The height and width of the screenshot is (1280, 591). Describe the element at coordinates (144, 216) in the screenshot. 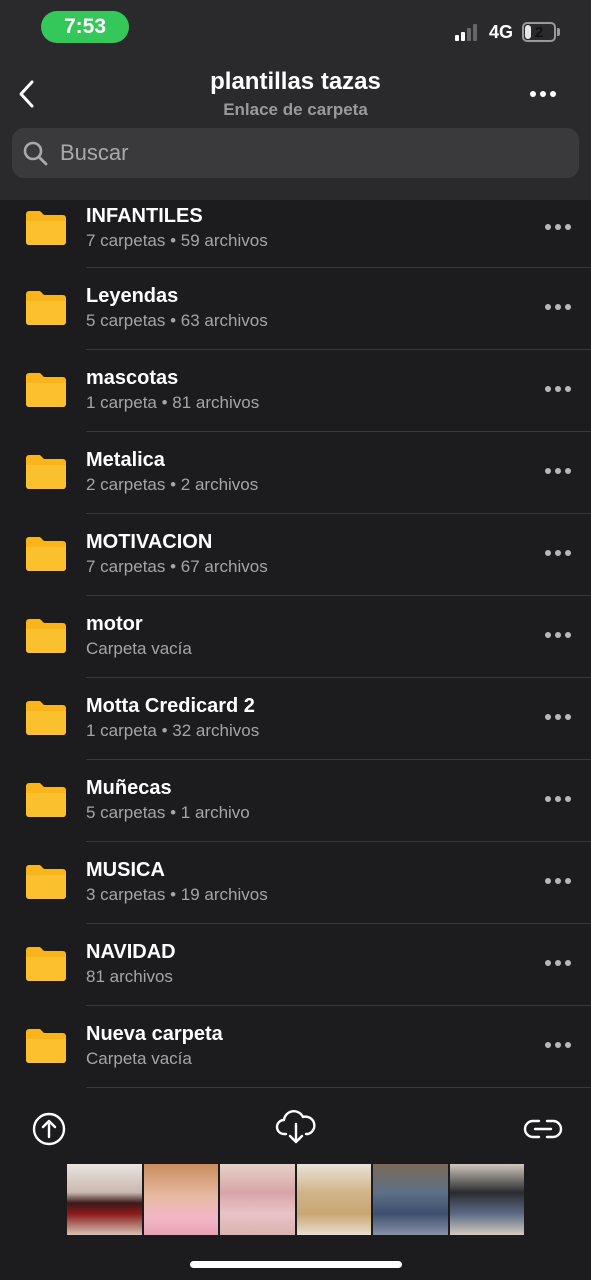

I see `folder-name: INFANTILES` at that location.